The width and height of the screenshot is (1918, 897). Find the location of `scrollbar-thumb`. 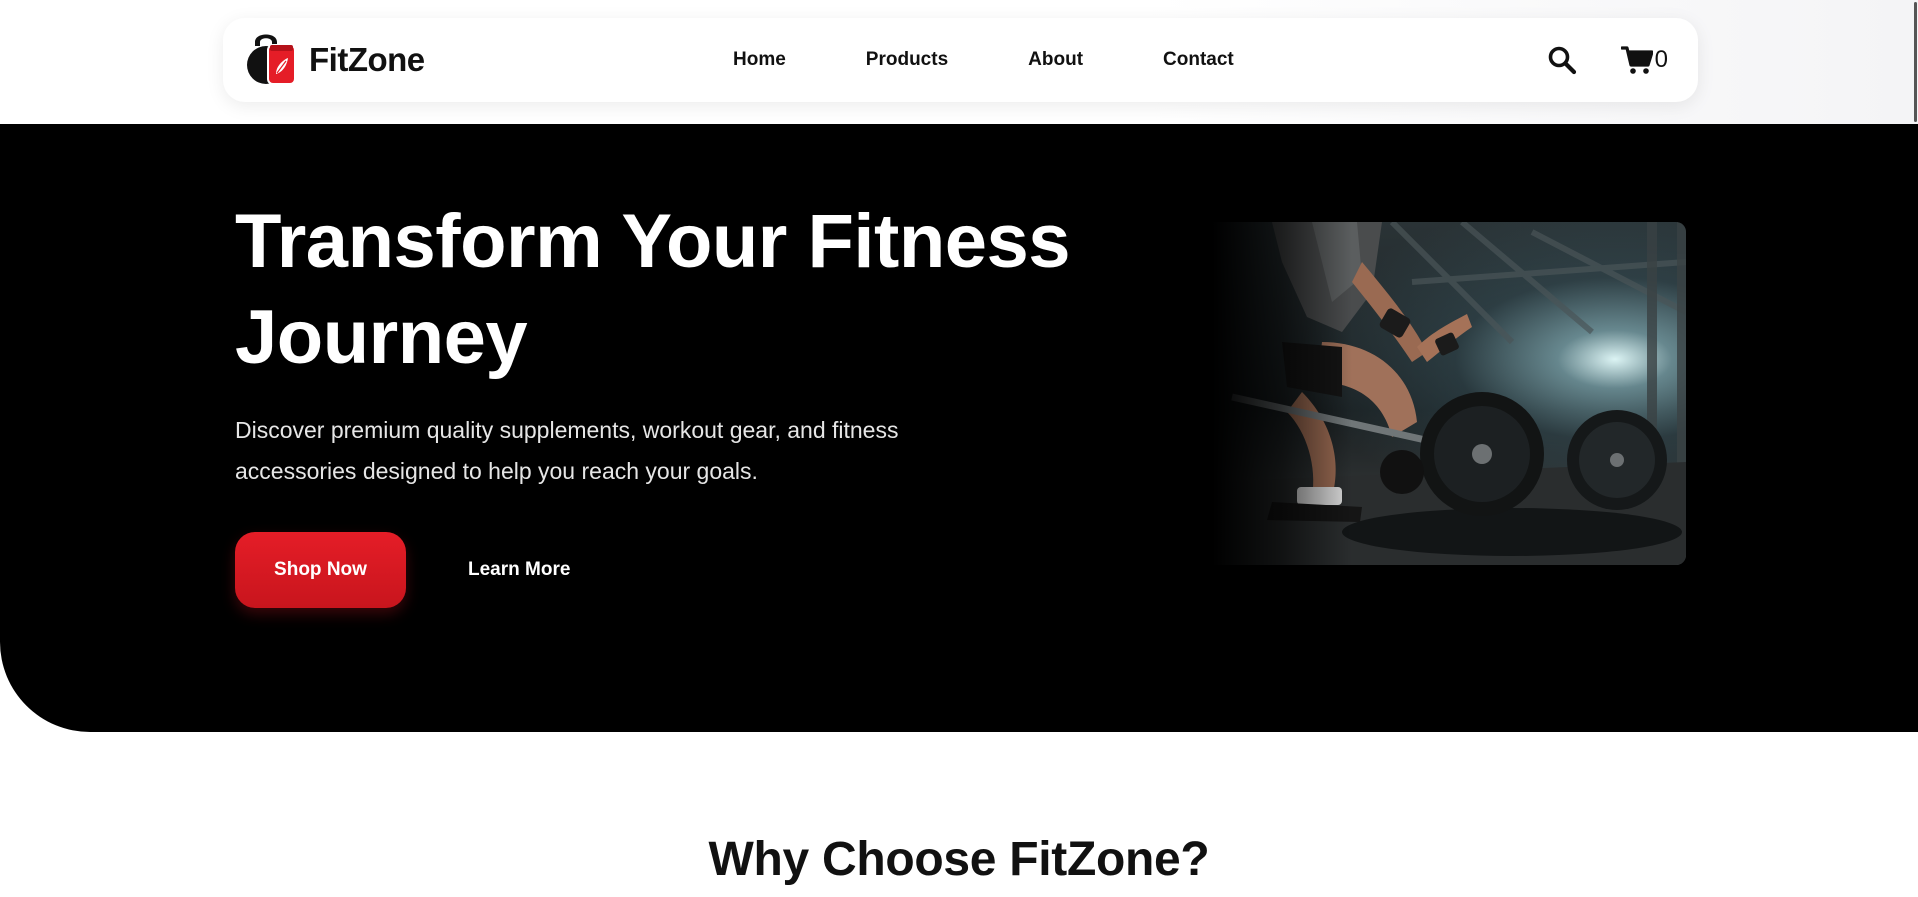

scrollbar-thumb is located at coordinates (1915, 62).